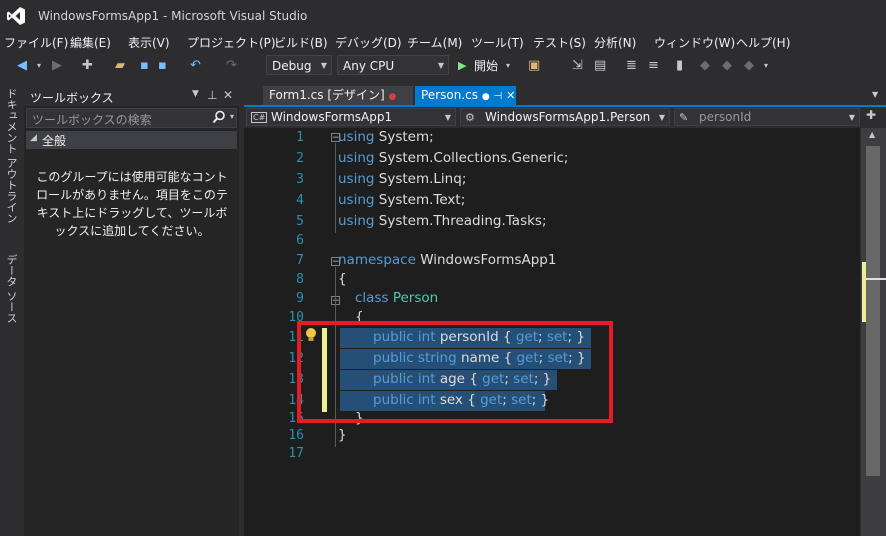 The height and width of the screenshot is (536, 886). I want to click on step-icon: ⇲, so click(577, 66).